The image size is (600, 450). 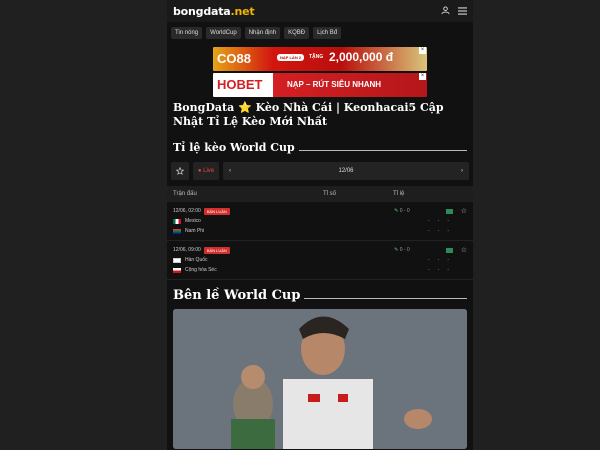 What do you see at coordinates (177, 270) in the screenshot?
I see `flag-czech-icon` at bounding box center [177, 270].